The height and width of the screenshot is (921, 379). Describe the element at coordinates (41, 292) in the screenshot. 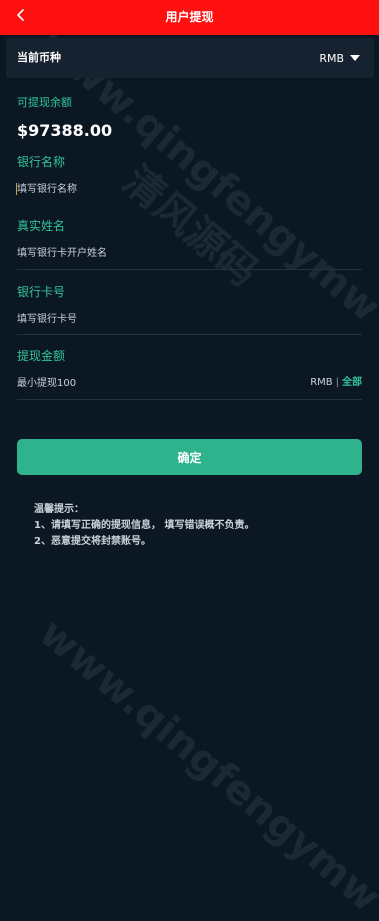

I see `card-number-label: 银行卡号` at that location.